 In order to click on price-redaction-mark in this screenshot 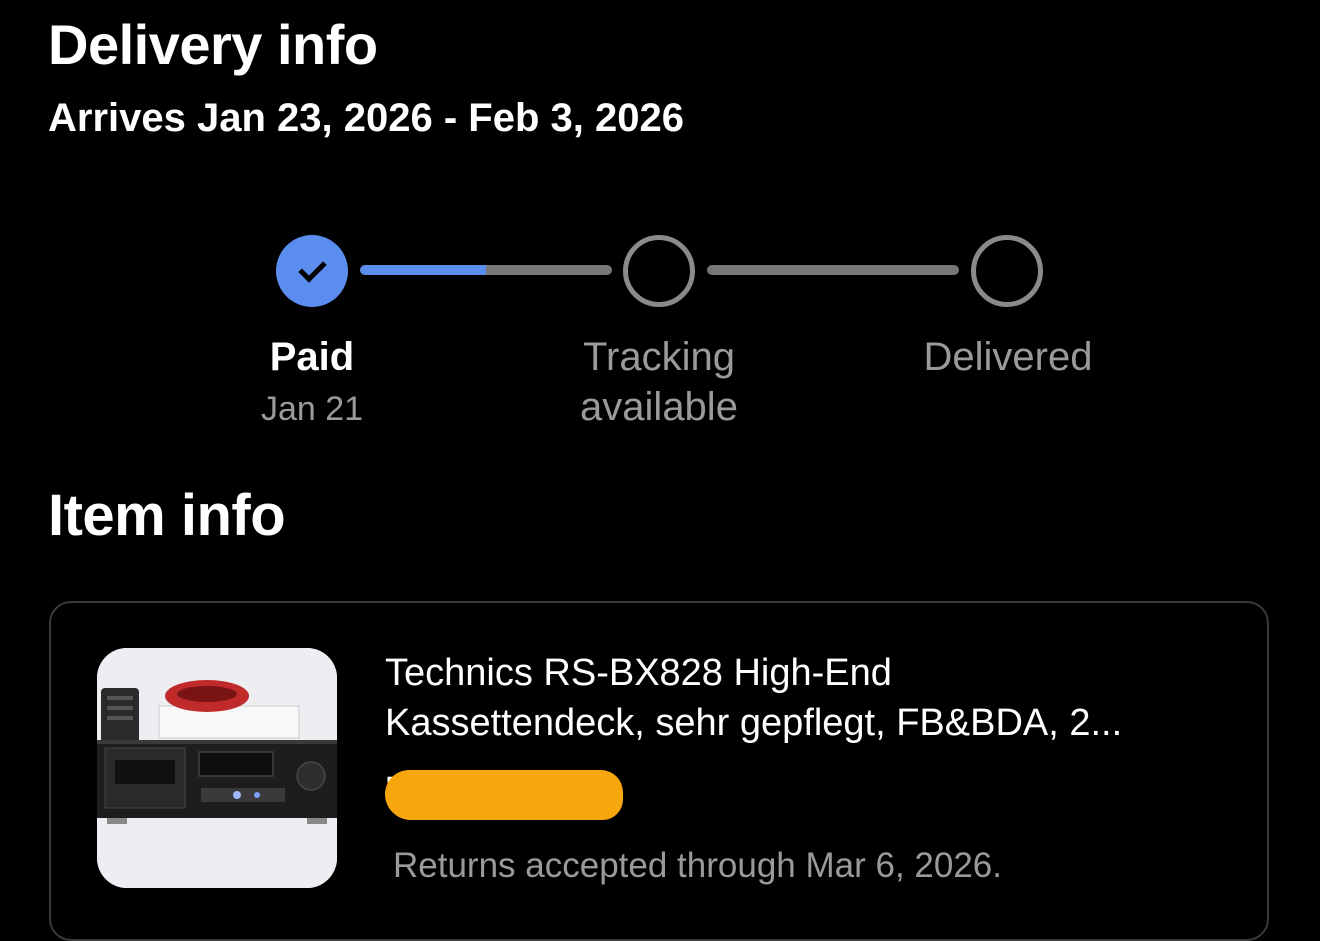, I will do `click(504, 795)`.